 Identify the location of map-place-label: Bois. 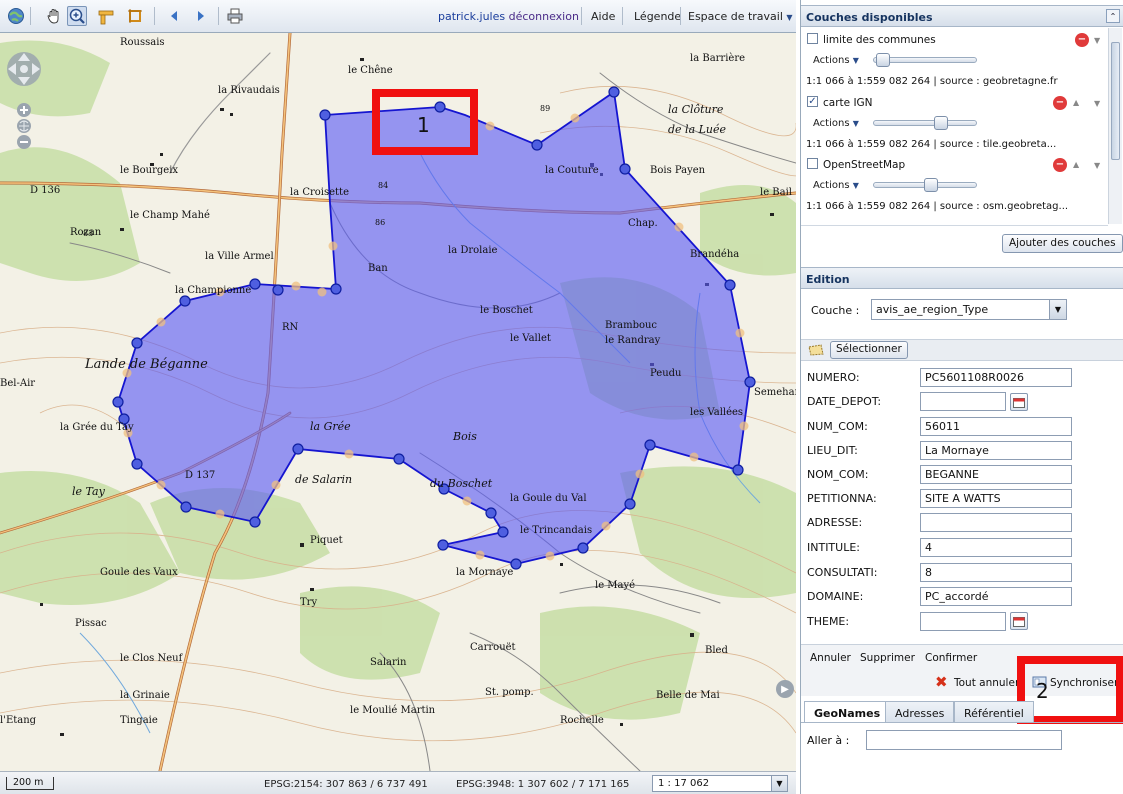
(464, 436).